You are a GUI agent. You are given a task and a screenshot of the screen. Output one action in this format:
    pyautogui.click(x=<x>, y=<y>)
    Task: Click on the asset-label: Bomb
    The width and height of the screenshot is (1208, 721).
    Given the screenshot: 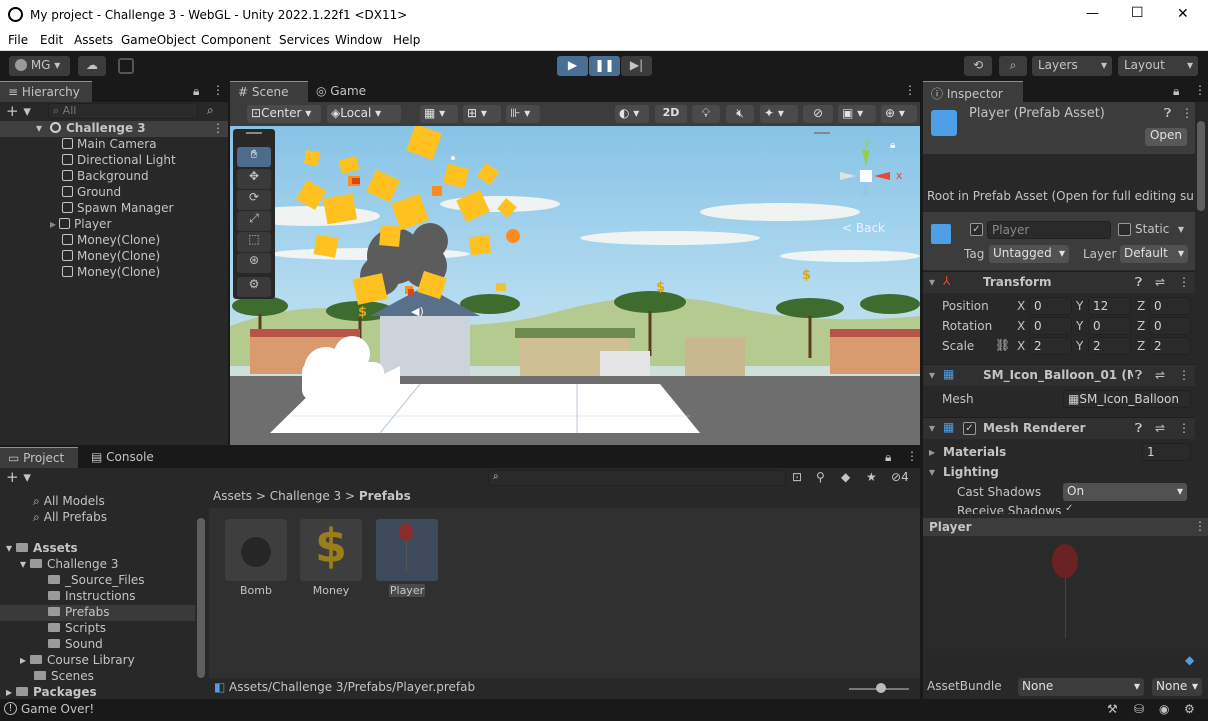 What is the action you would take?
    pyautogui.click(x=256, y=590)
    